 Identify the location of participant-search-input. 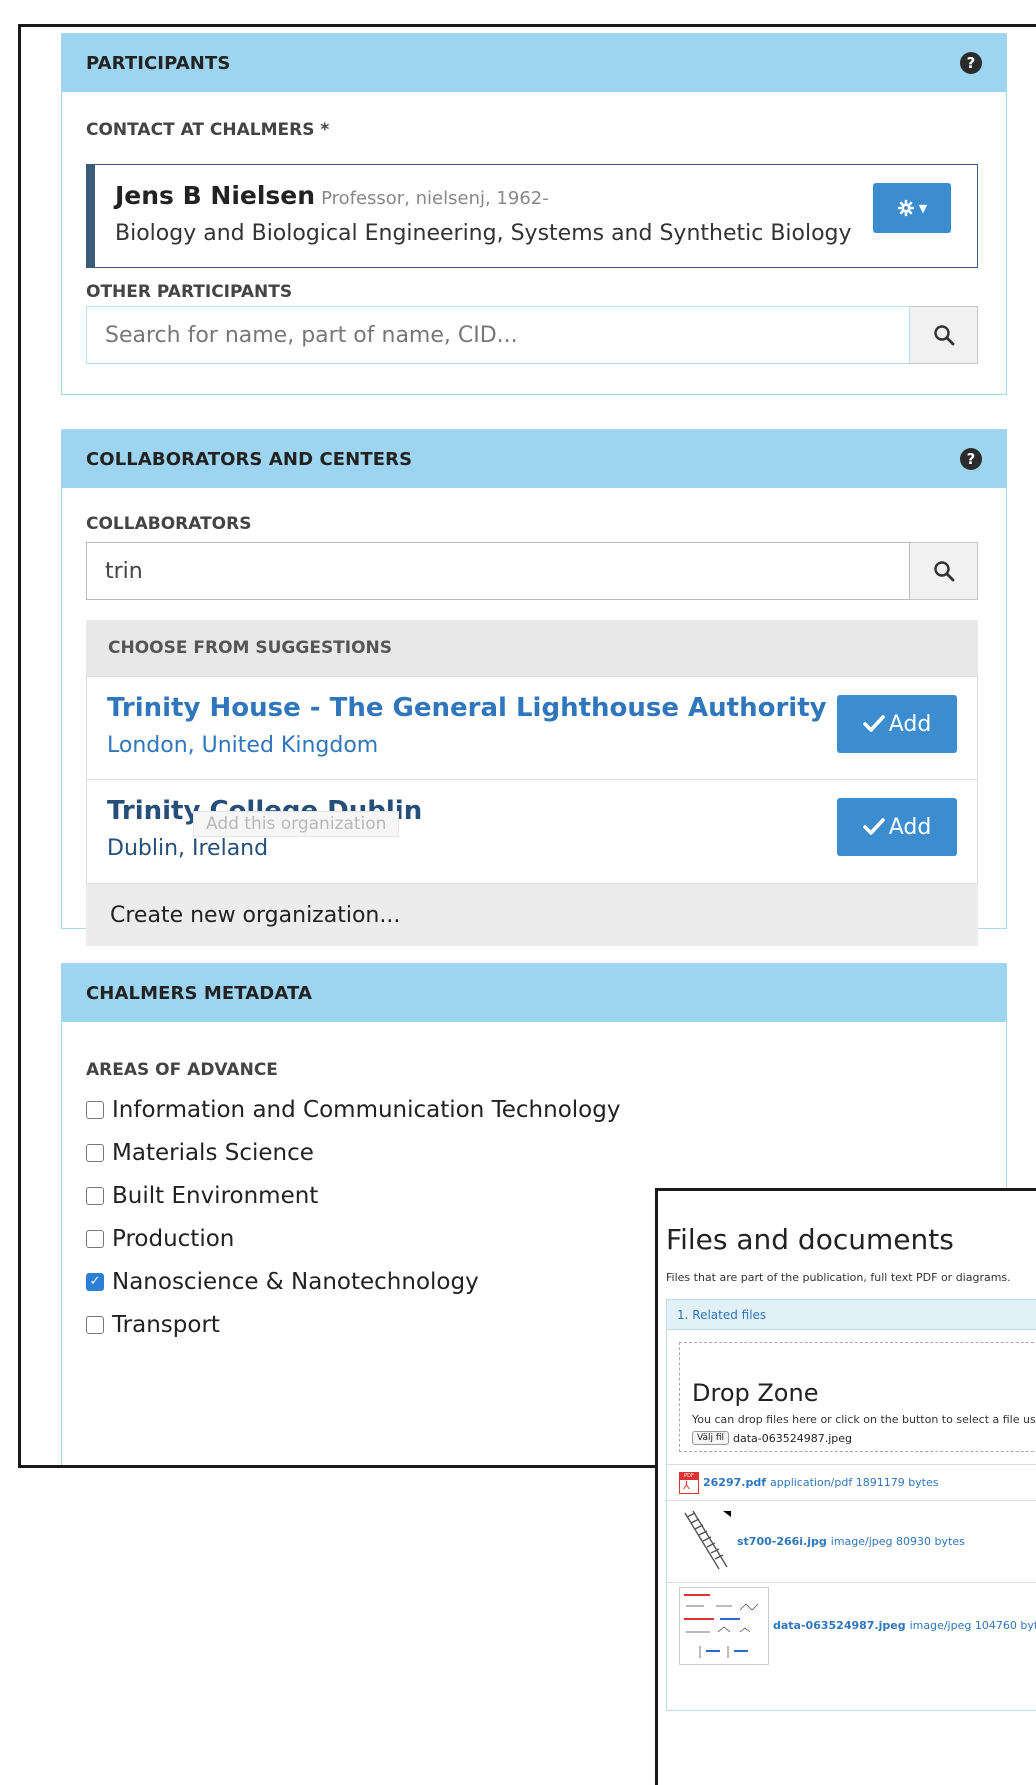
(498, 335).